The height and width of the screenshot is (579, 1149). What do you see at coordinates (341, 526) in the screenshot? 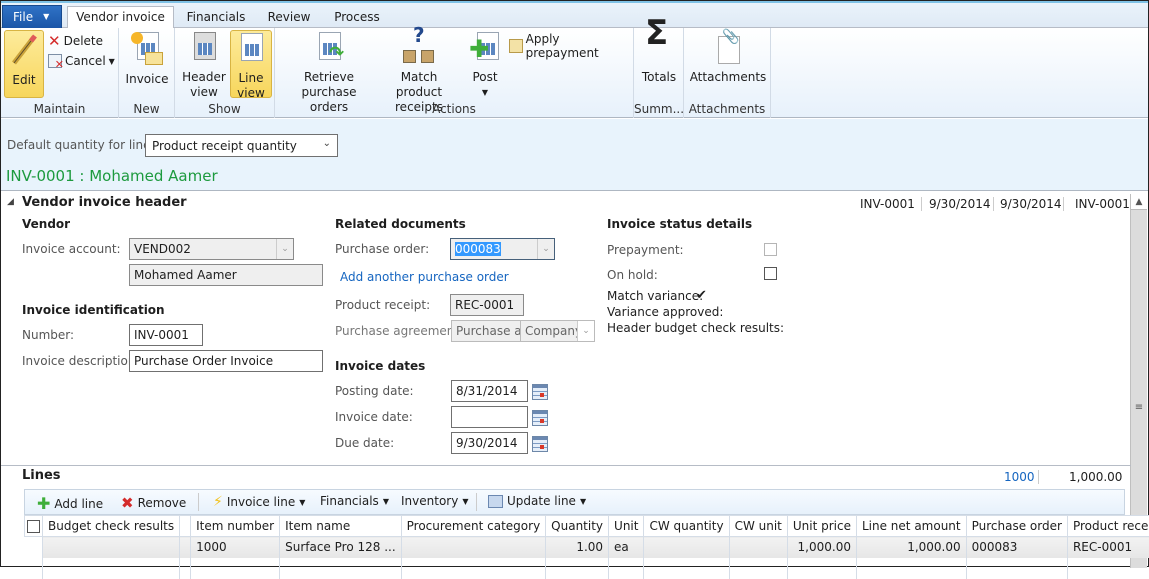
I see `column-header-item-name: Item name` at bounding box center [341, 526].